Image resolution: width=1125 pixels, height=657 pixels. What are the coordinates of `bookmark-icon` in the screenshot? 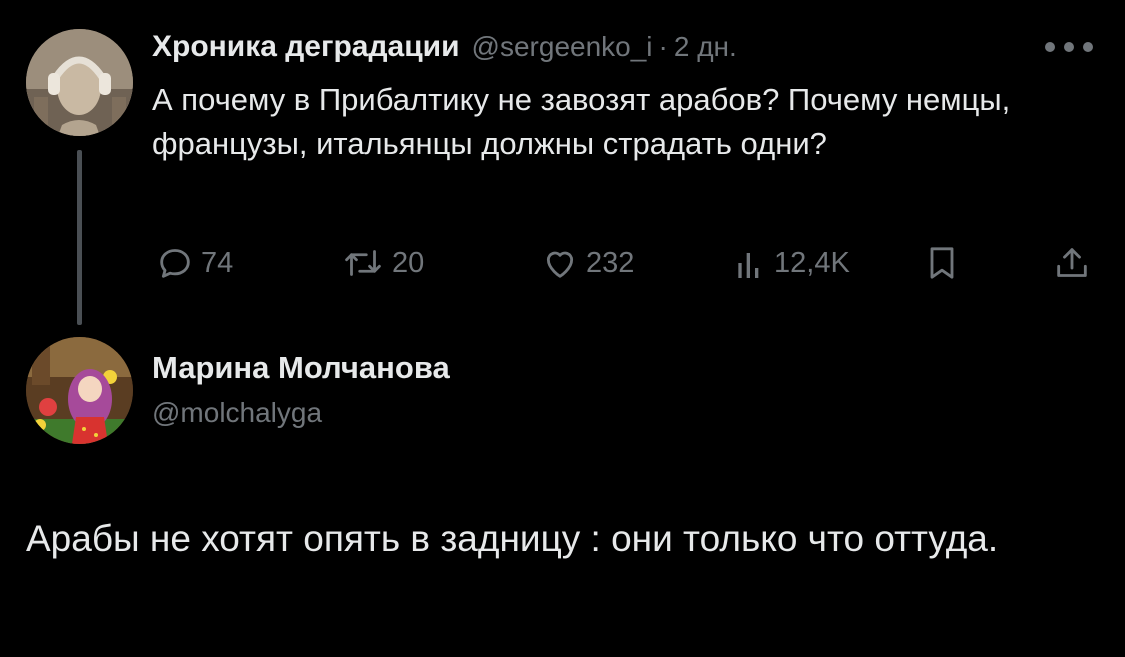 It's located at (942, 263).